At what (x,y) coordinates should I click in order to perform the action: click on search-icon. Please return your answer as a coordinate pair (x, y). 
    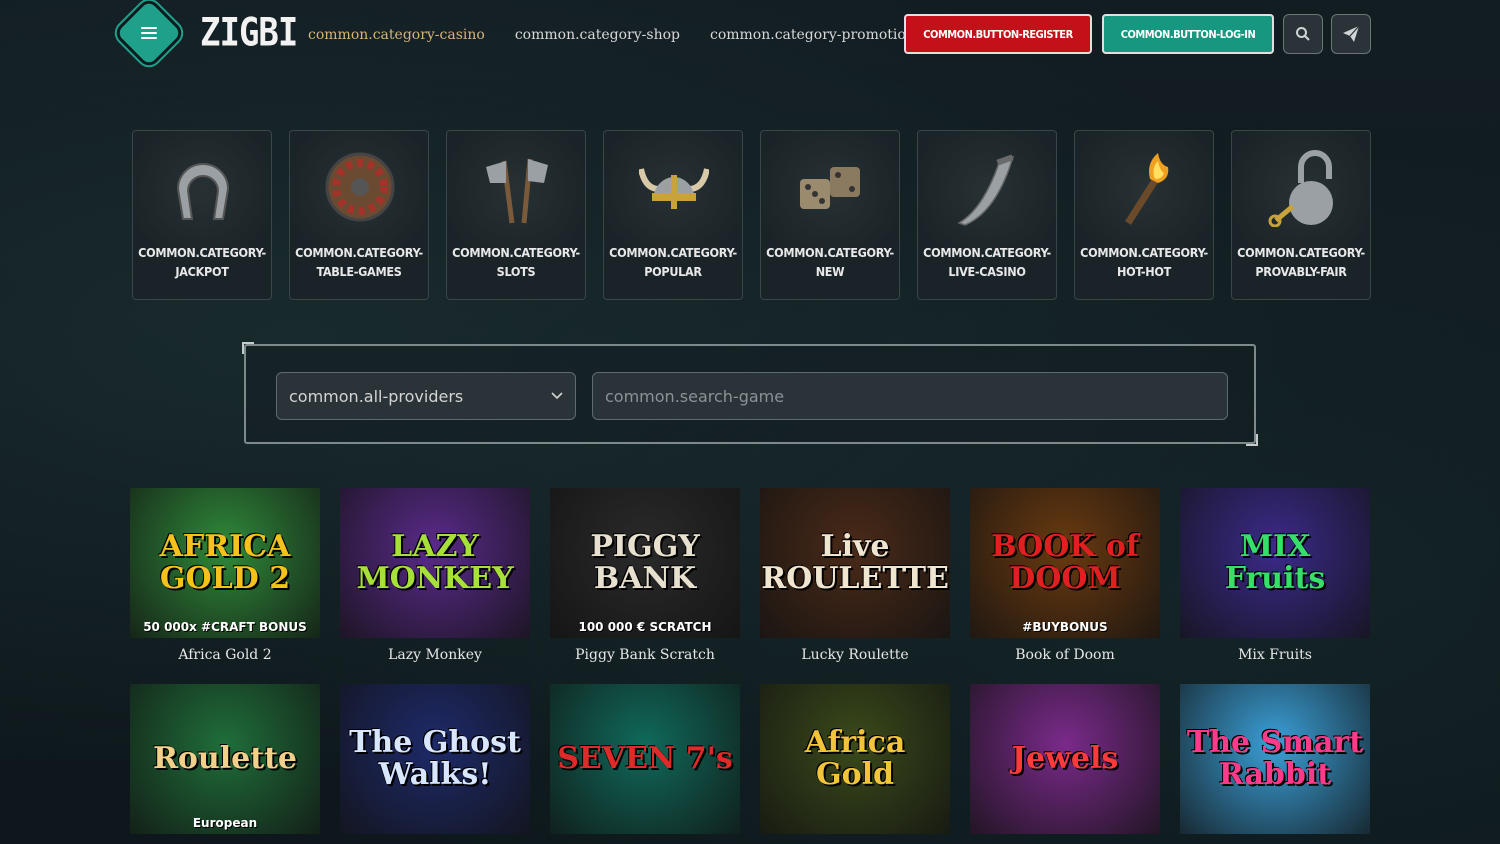
    Looking at the image, I should click on (1303, 34).